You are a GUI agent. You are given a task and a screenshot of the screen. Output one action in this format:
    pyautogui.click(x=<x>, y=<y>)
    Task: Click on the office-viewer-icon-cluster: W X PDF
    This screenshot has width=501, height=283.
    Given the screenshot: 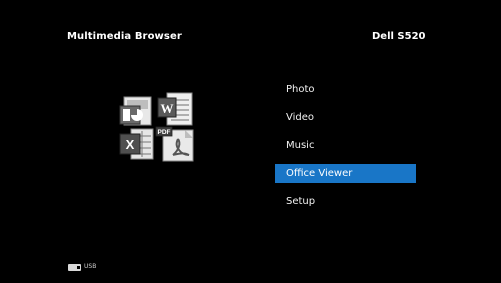 What is the action you would take?
    pyautogui.click(x=157, y=126)
    